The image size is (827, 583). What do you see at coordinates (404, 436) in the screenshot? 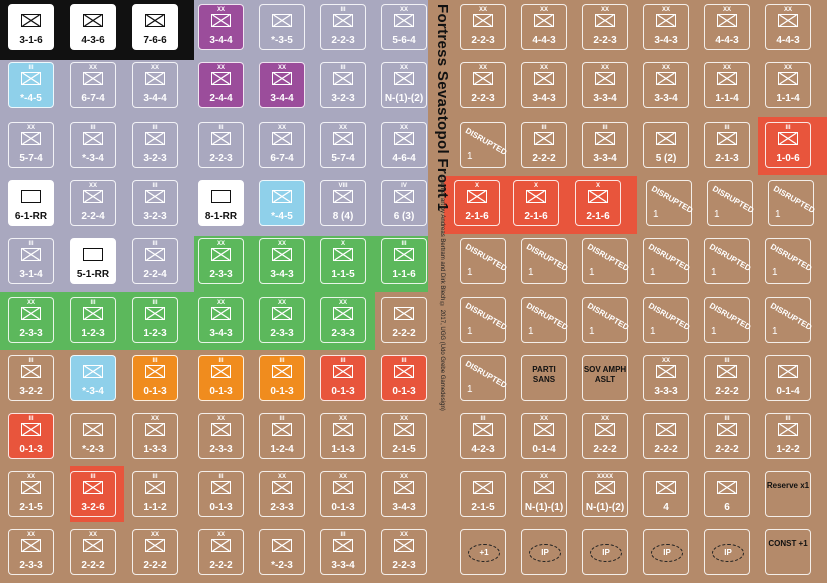
I see `unit-counter: XX 2-1-5` at bounding box center [404, 436].